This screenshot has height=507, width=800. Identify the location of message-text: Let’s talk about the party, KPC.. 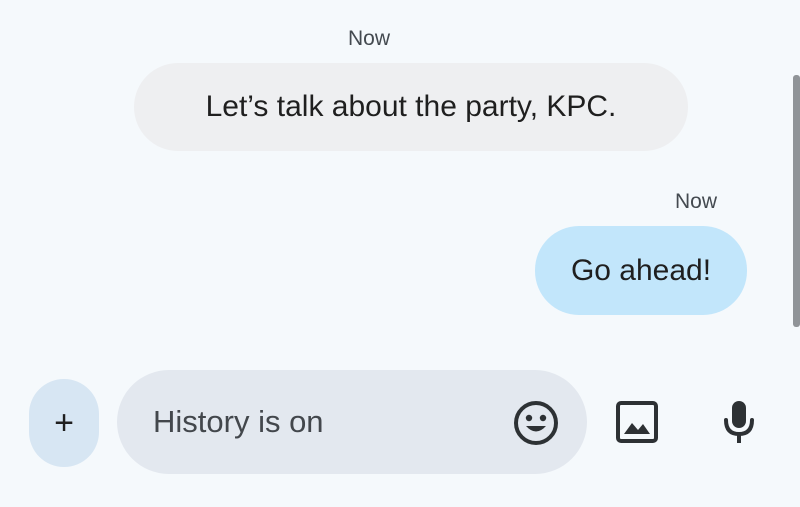
(411, 106).